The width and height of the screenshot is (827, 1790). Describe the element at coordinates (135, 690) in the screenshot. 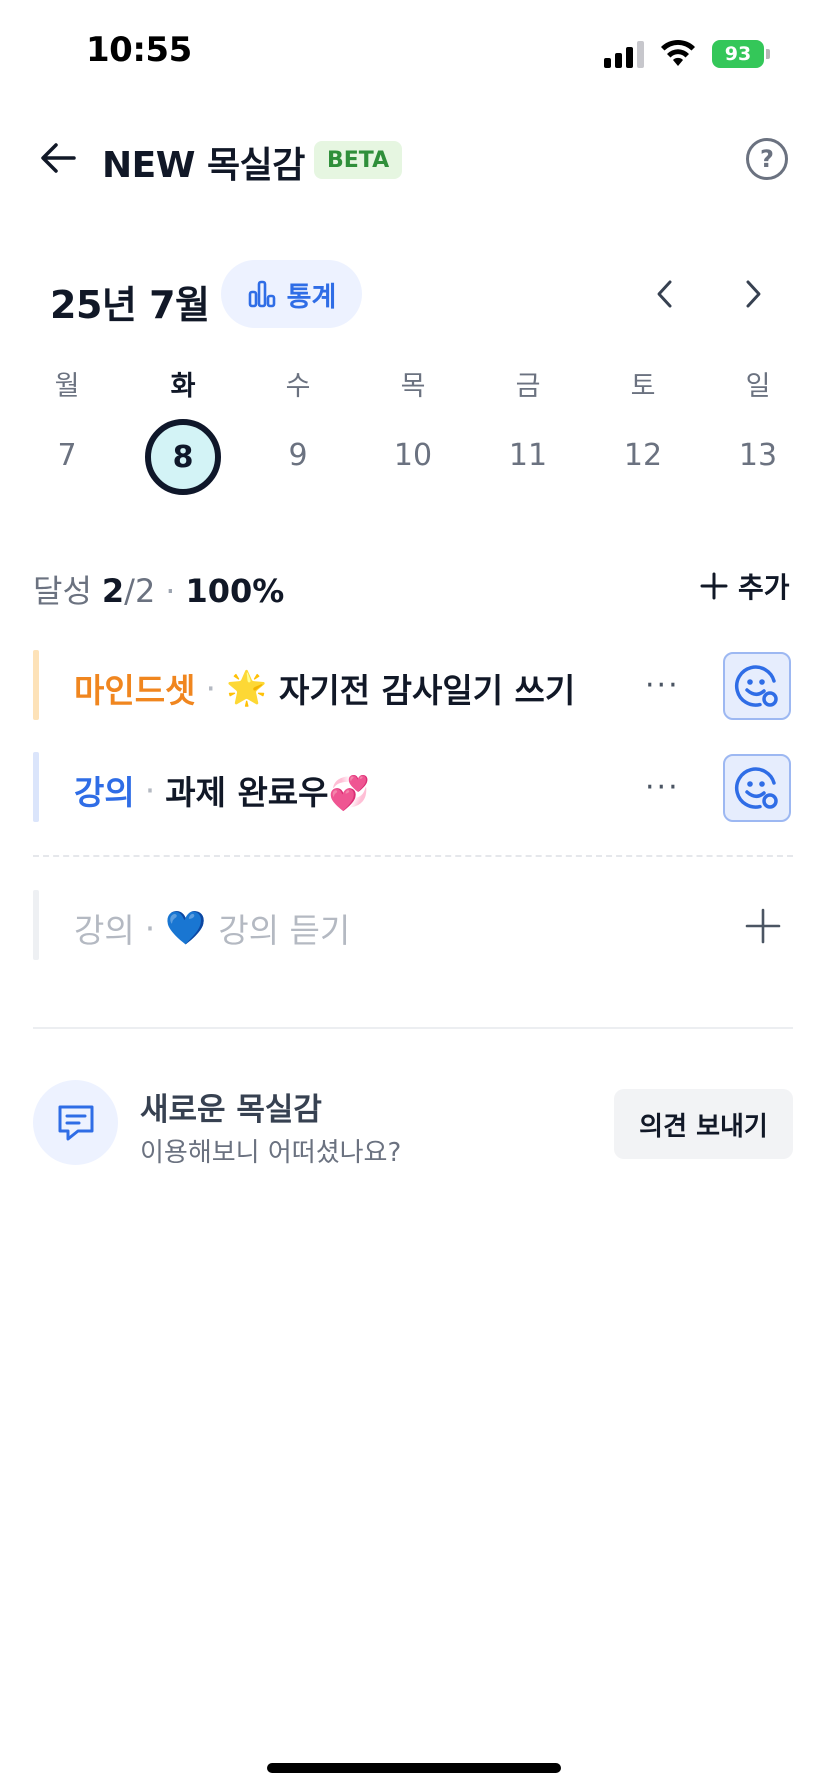

I see `goal-category: 마인드셋` at that location.